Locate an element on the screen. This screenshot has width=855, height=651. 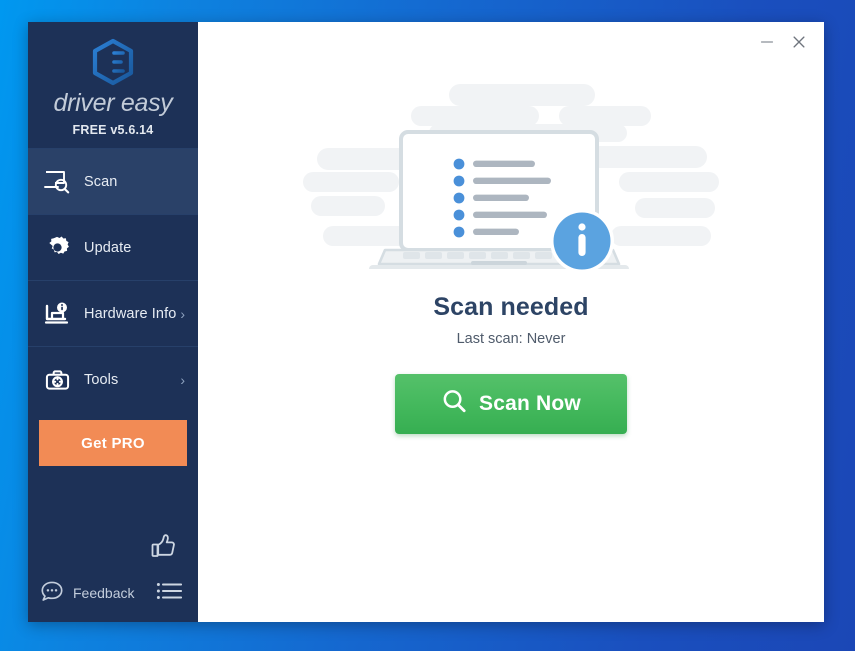
sidebar-item-hardware-info: Hardware Info › is located at coordinates (113, 313).